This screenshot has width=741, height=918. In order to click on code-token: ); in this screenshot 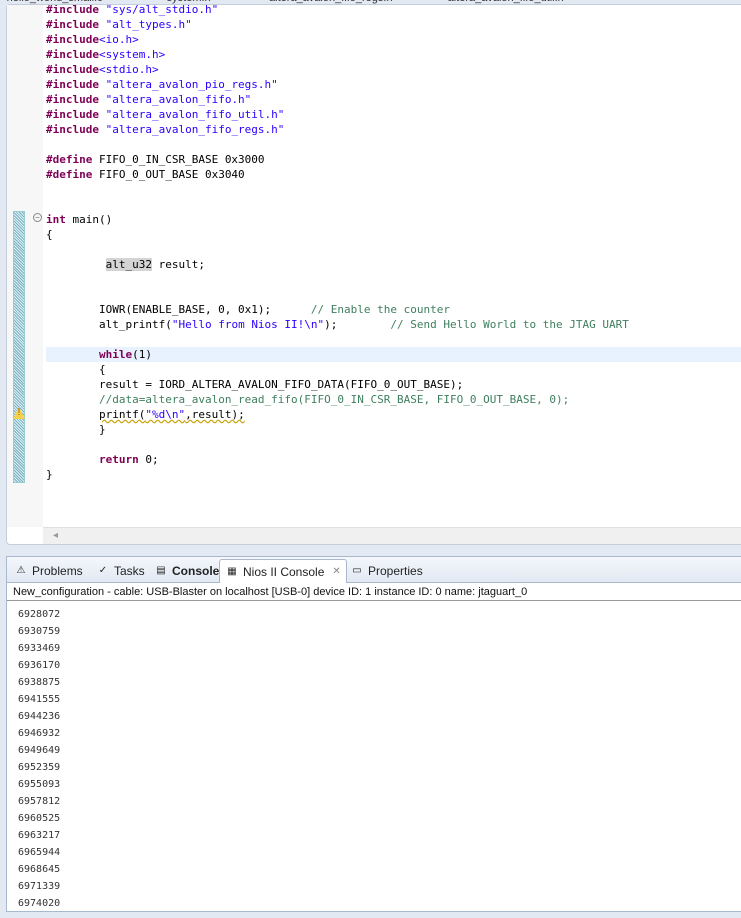, I will do `click(357, 324)`.